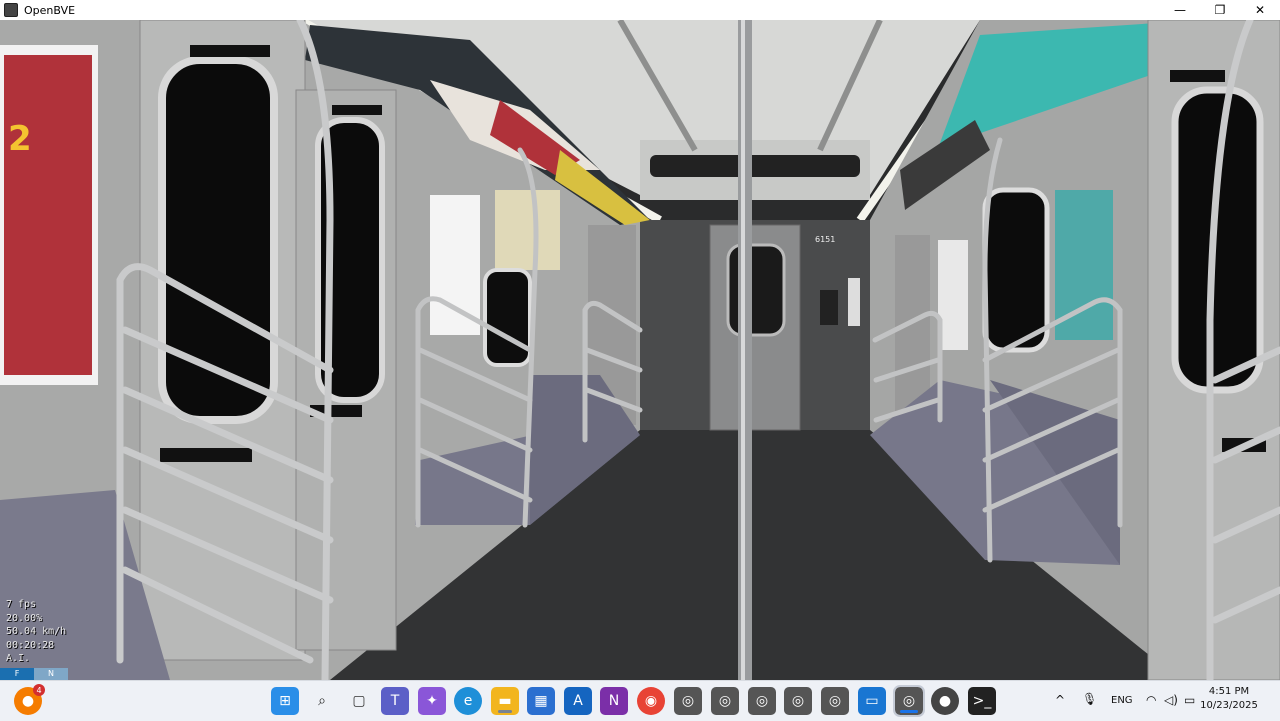  What do you see at coordinates (1260, 10) in the screenshot?
I see `close-icon: ✕` at bounding box center [1260, 10].